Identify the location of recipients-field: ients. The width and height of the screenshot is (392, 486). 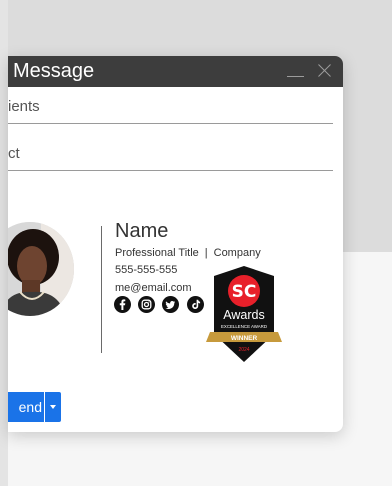
(170, 108).